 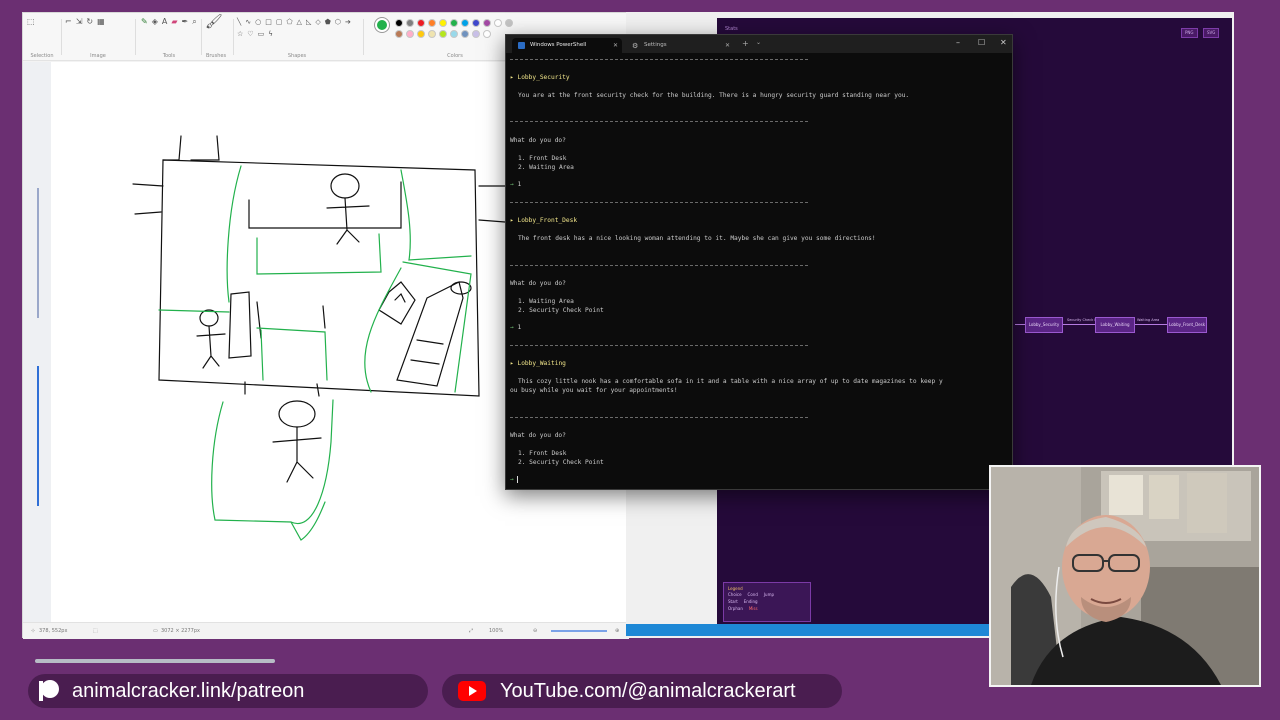 I want to click on pentagon-shape-icon: ⬟, so click(x=328, y=22).